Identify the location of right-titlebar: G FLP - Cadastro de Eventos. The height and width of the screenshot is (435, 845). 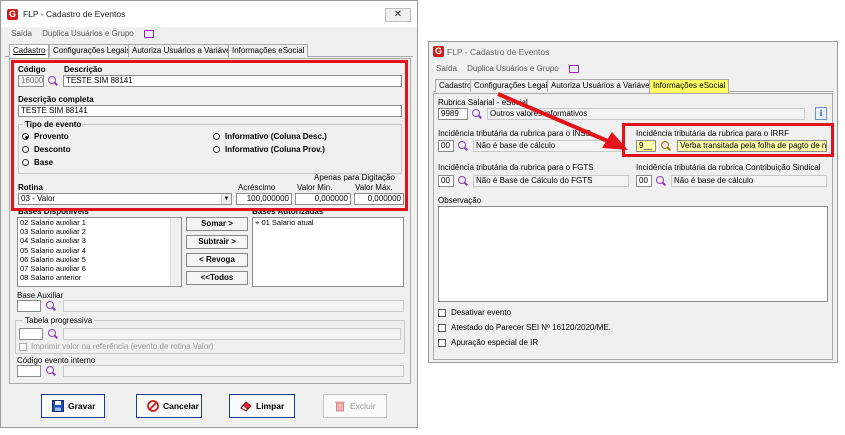
(633, 51).